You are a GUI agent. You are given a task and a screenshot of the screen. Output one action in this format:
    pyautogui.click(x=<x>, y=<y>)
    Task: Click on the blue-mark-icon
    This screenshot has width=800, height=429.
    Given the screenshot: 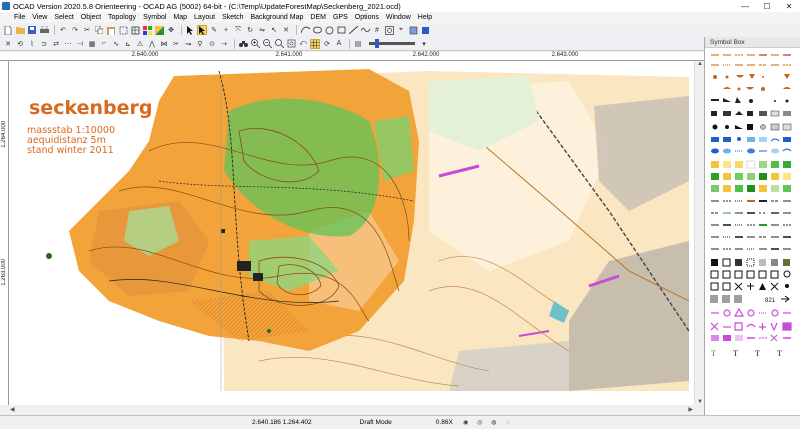 What is the action you would take?
    pyautogui.click(x=425, y=30)
    